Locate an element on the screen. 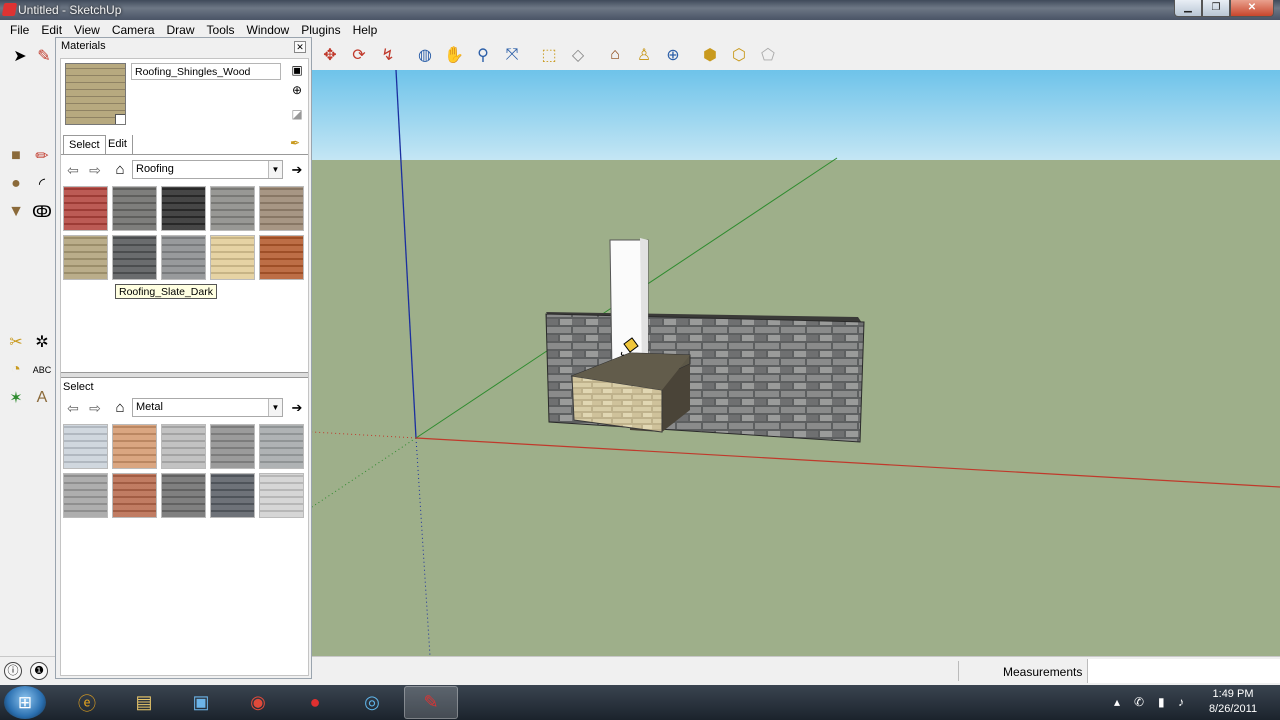 The image size is (1280, 720). roofing-shingles-brown-swatch is located at coordinates (281, 208).